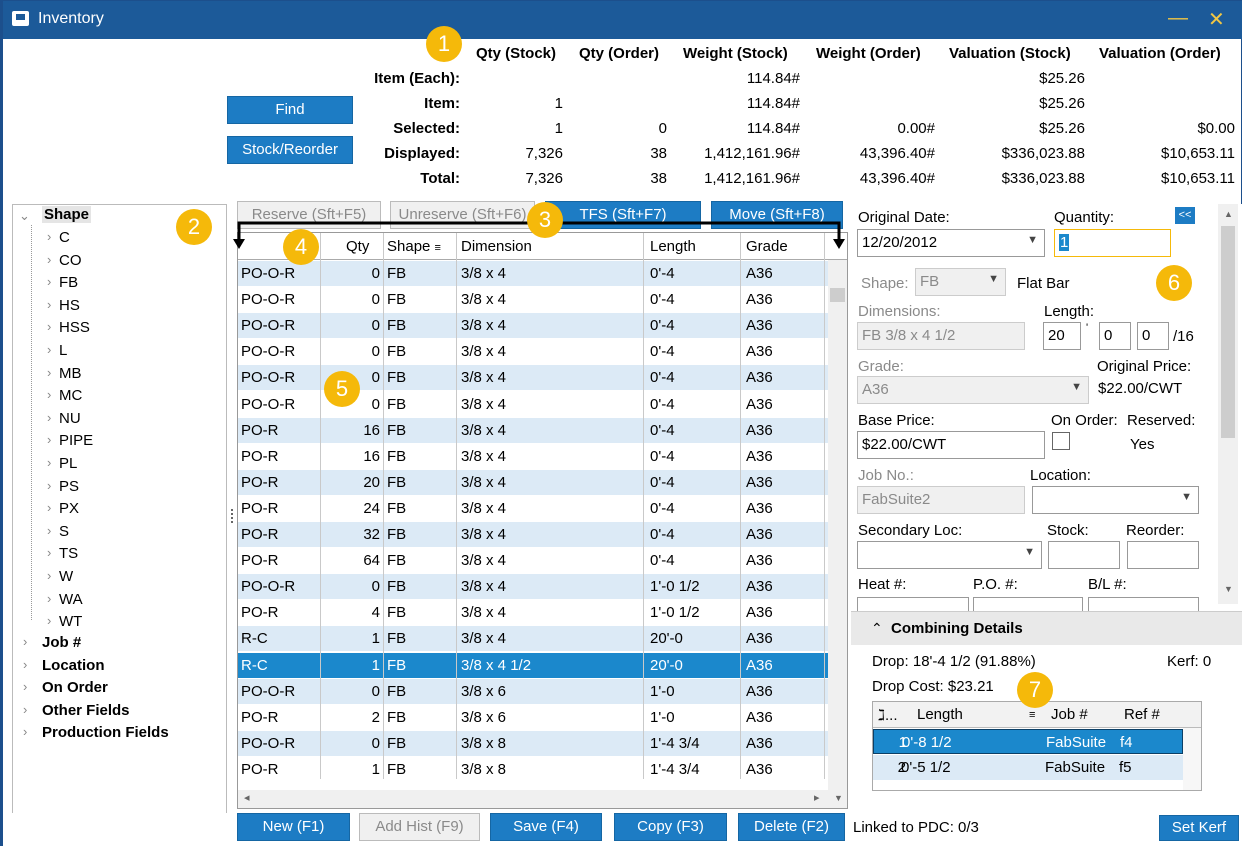 The image size is (1242, 846). Describe the element at coordinates (1032, 715) in the screenshot. I see `filter-icon: ≡` at that location.